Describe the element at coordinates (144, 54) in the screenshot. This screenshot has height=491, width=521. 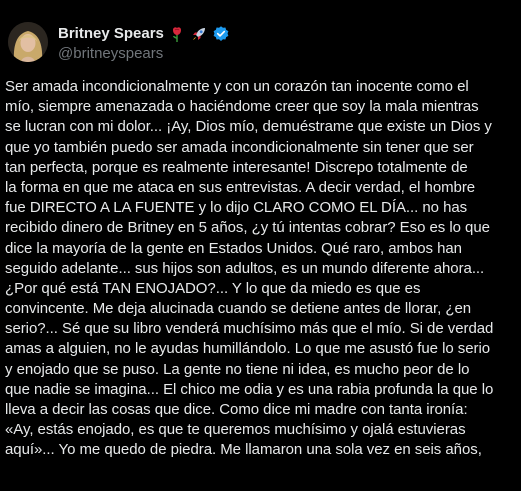
I see `author-handle: @britneyspears` at that location.